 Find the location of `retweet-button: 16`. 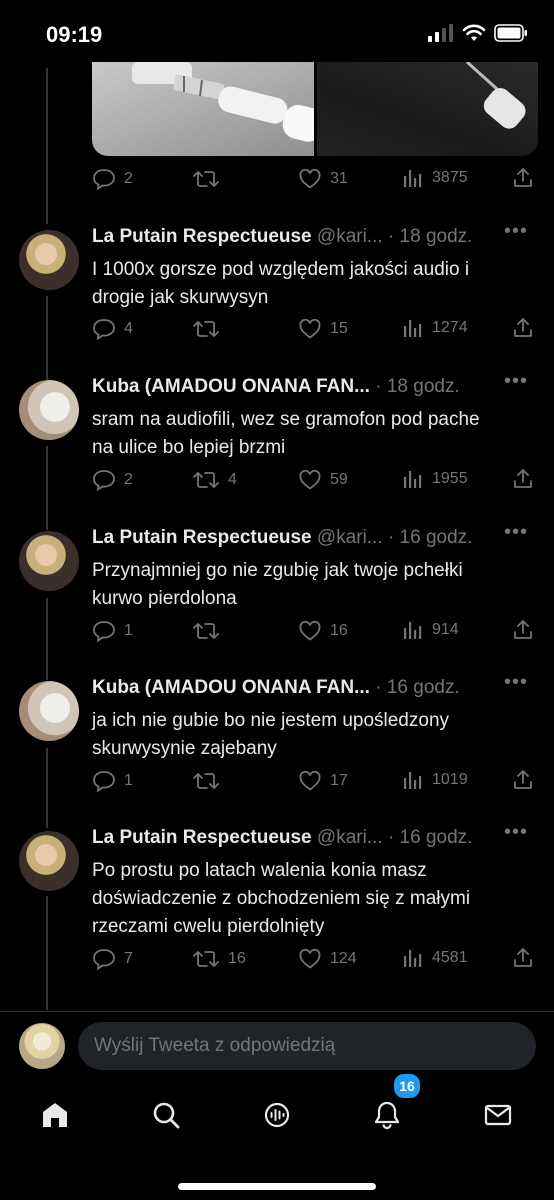

retweet-button: 16 is located at coordinates (219, 959).